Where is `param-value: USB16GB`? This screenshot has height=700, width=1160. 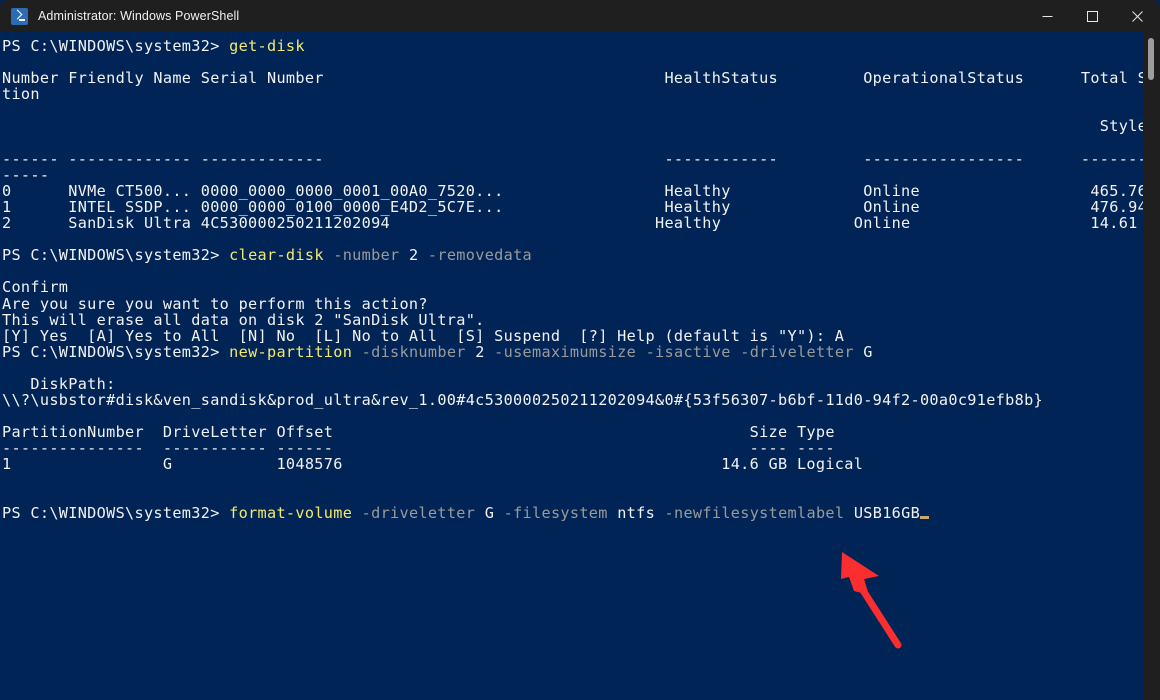 param-value: USB16GB is located at coordinates (887, 512).